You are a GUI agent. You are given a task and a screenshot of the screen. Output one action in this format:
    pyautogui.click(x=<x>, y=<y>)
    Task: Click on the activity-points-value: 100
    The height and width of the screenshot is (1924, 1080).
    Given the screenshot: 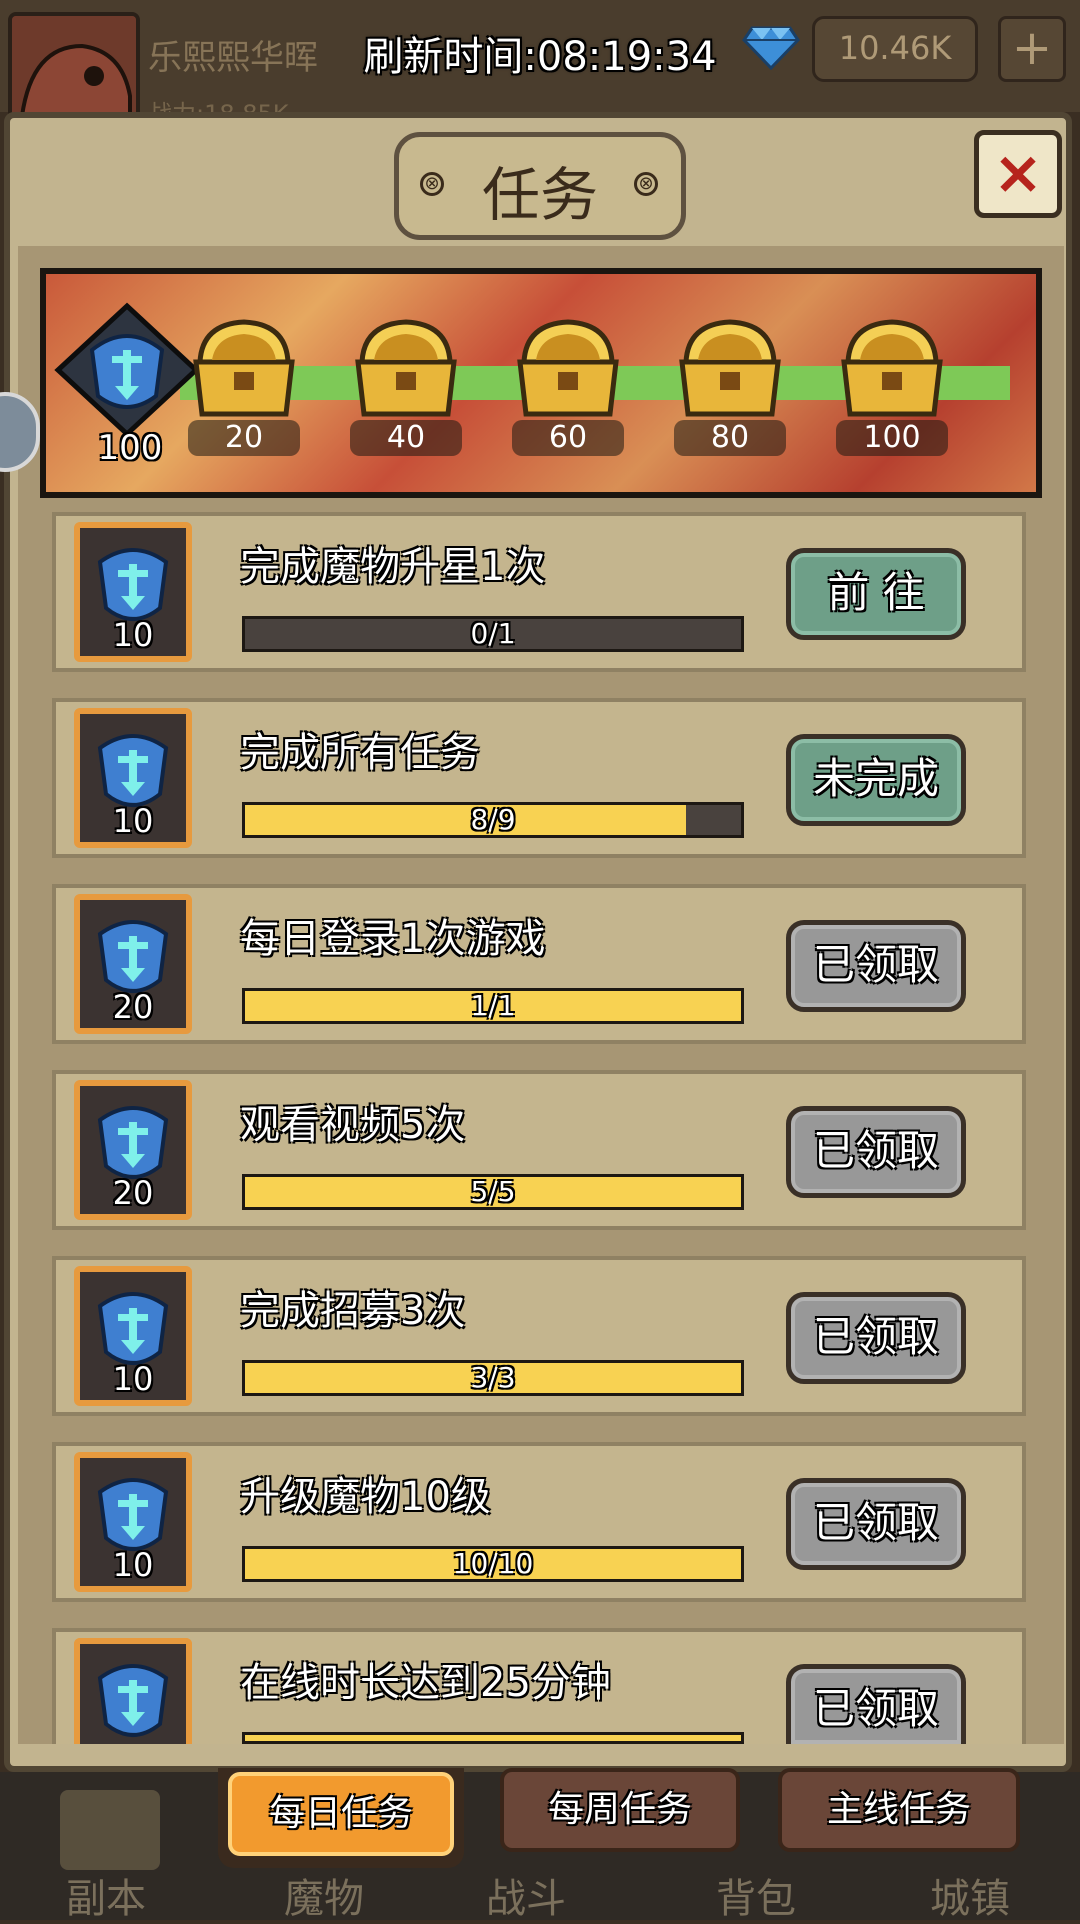 What is the action you would take?
    pyautogui.click(x=130, y=448)
    